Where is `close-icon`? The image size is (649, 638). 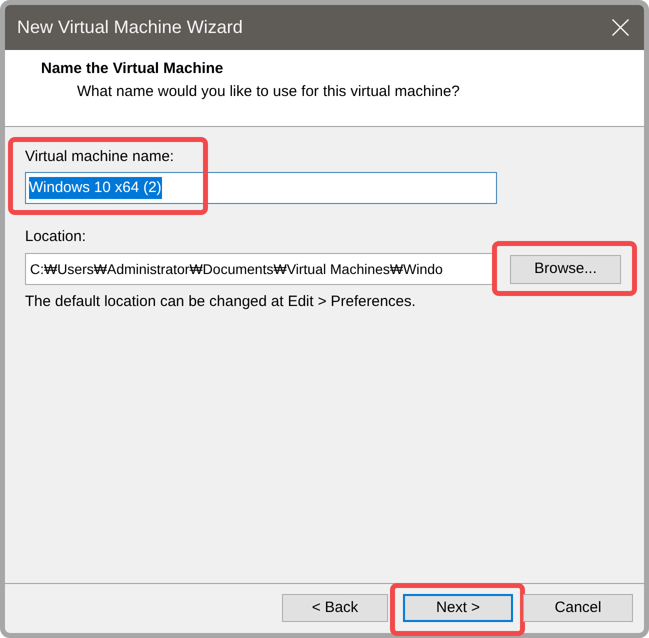
close-icon is located at coordinates (620, 27).